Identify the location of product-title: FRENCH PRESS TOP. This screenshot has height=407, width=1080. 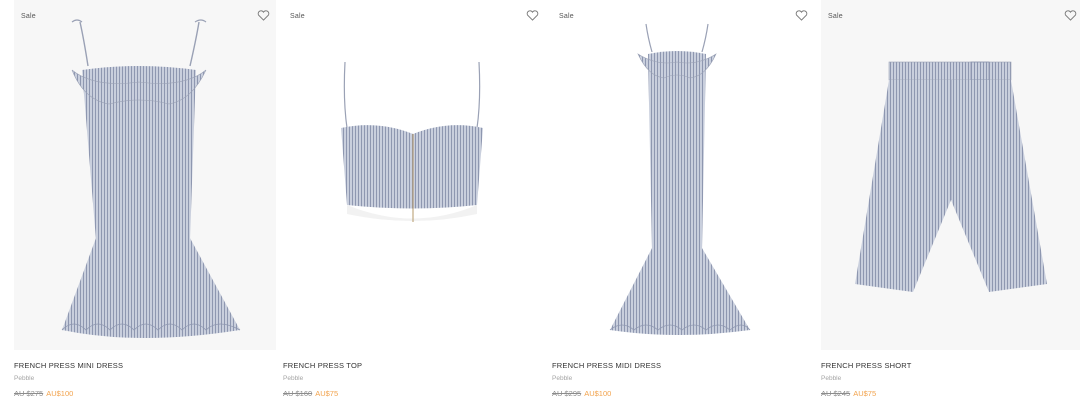
(322, 365).